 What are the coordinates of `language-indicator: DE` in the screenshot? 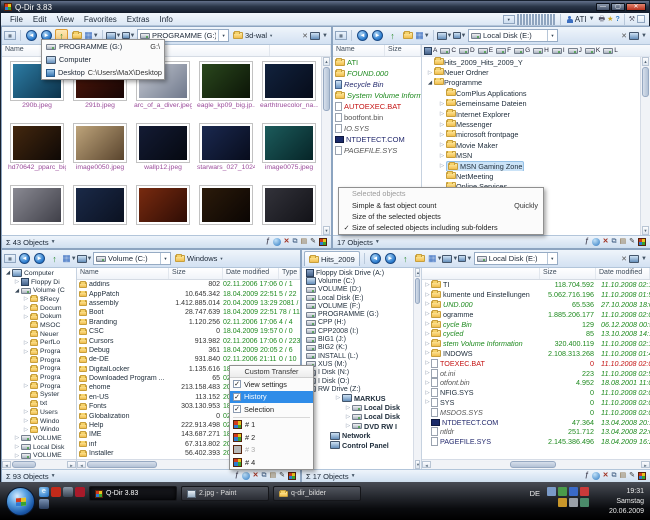 It's located at (535, 492).